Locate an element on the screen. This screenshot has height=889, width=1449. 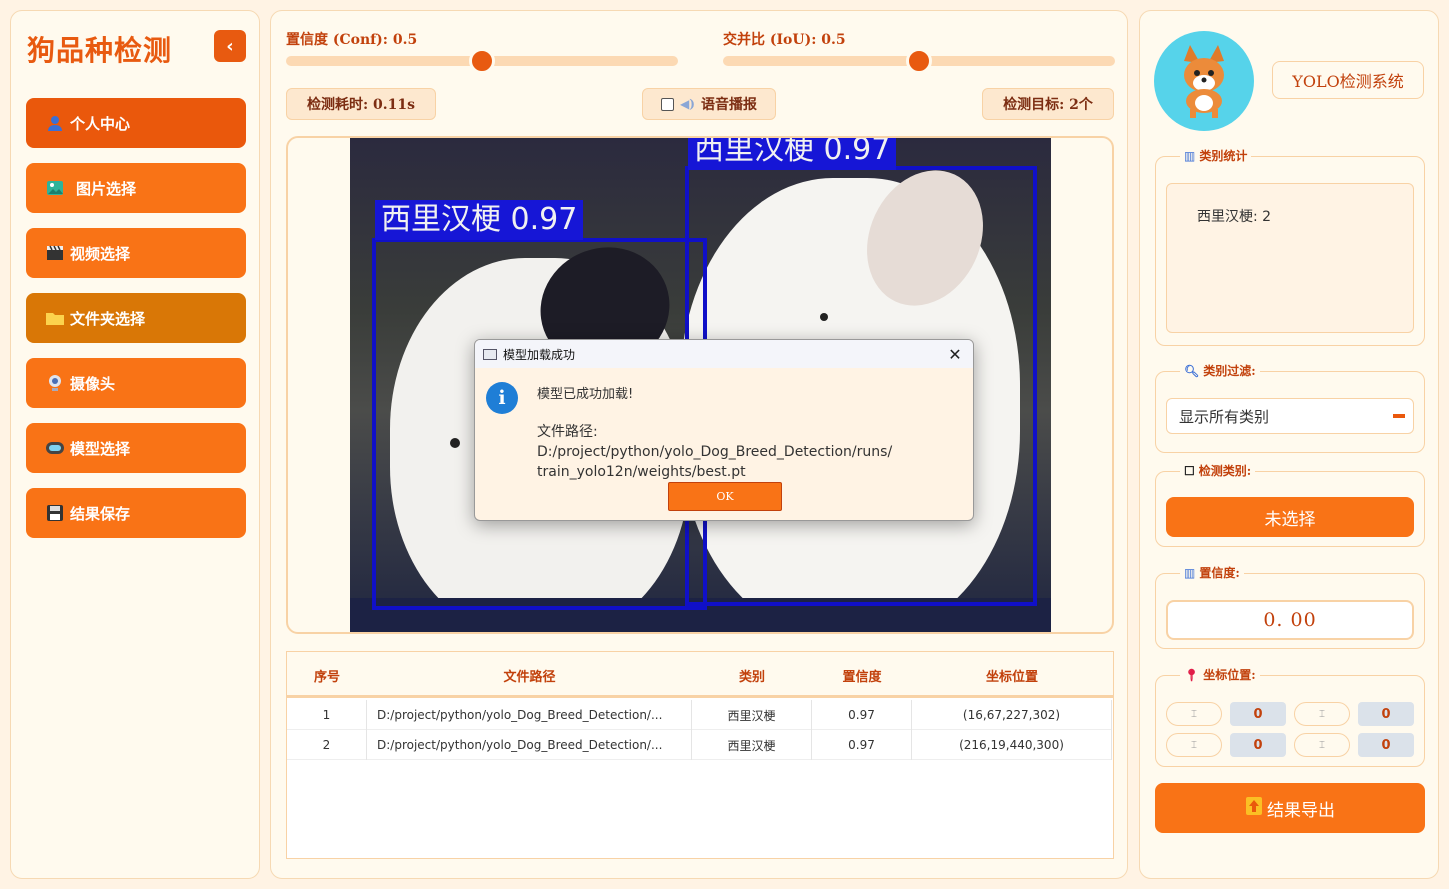
conf-slider is located at coordinates (482, 61).